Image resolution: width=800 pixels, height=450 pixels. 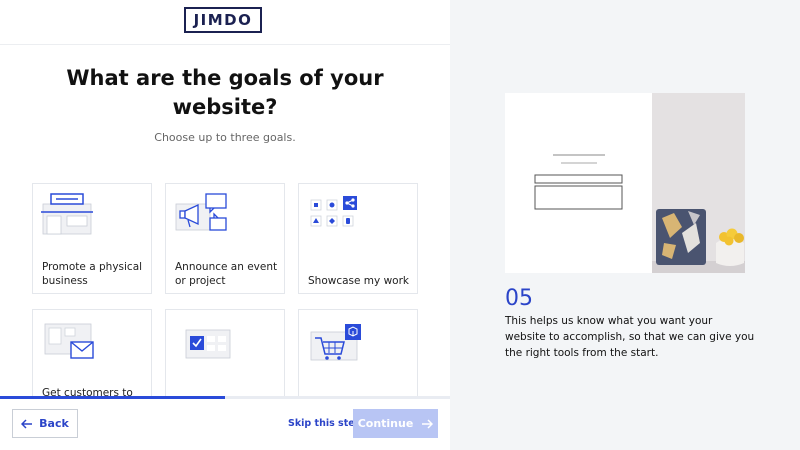 I want to click on goal-card-label: Announce an event or project, so click(x=226, y=274).